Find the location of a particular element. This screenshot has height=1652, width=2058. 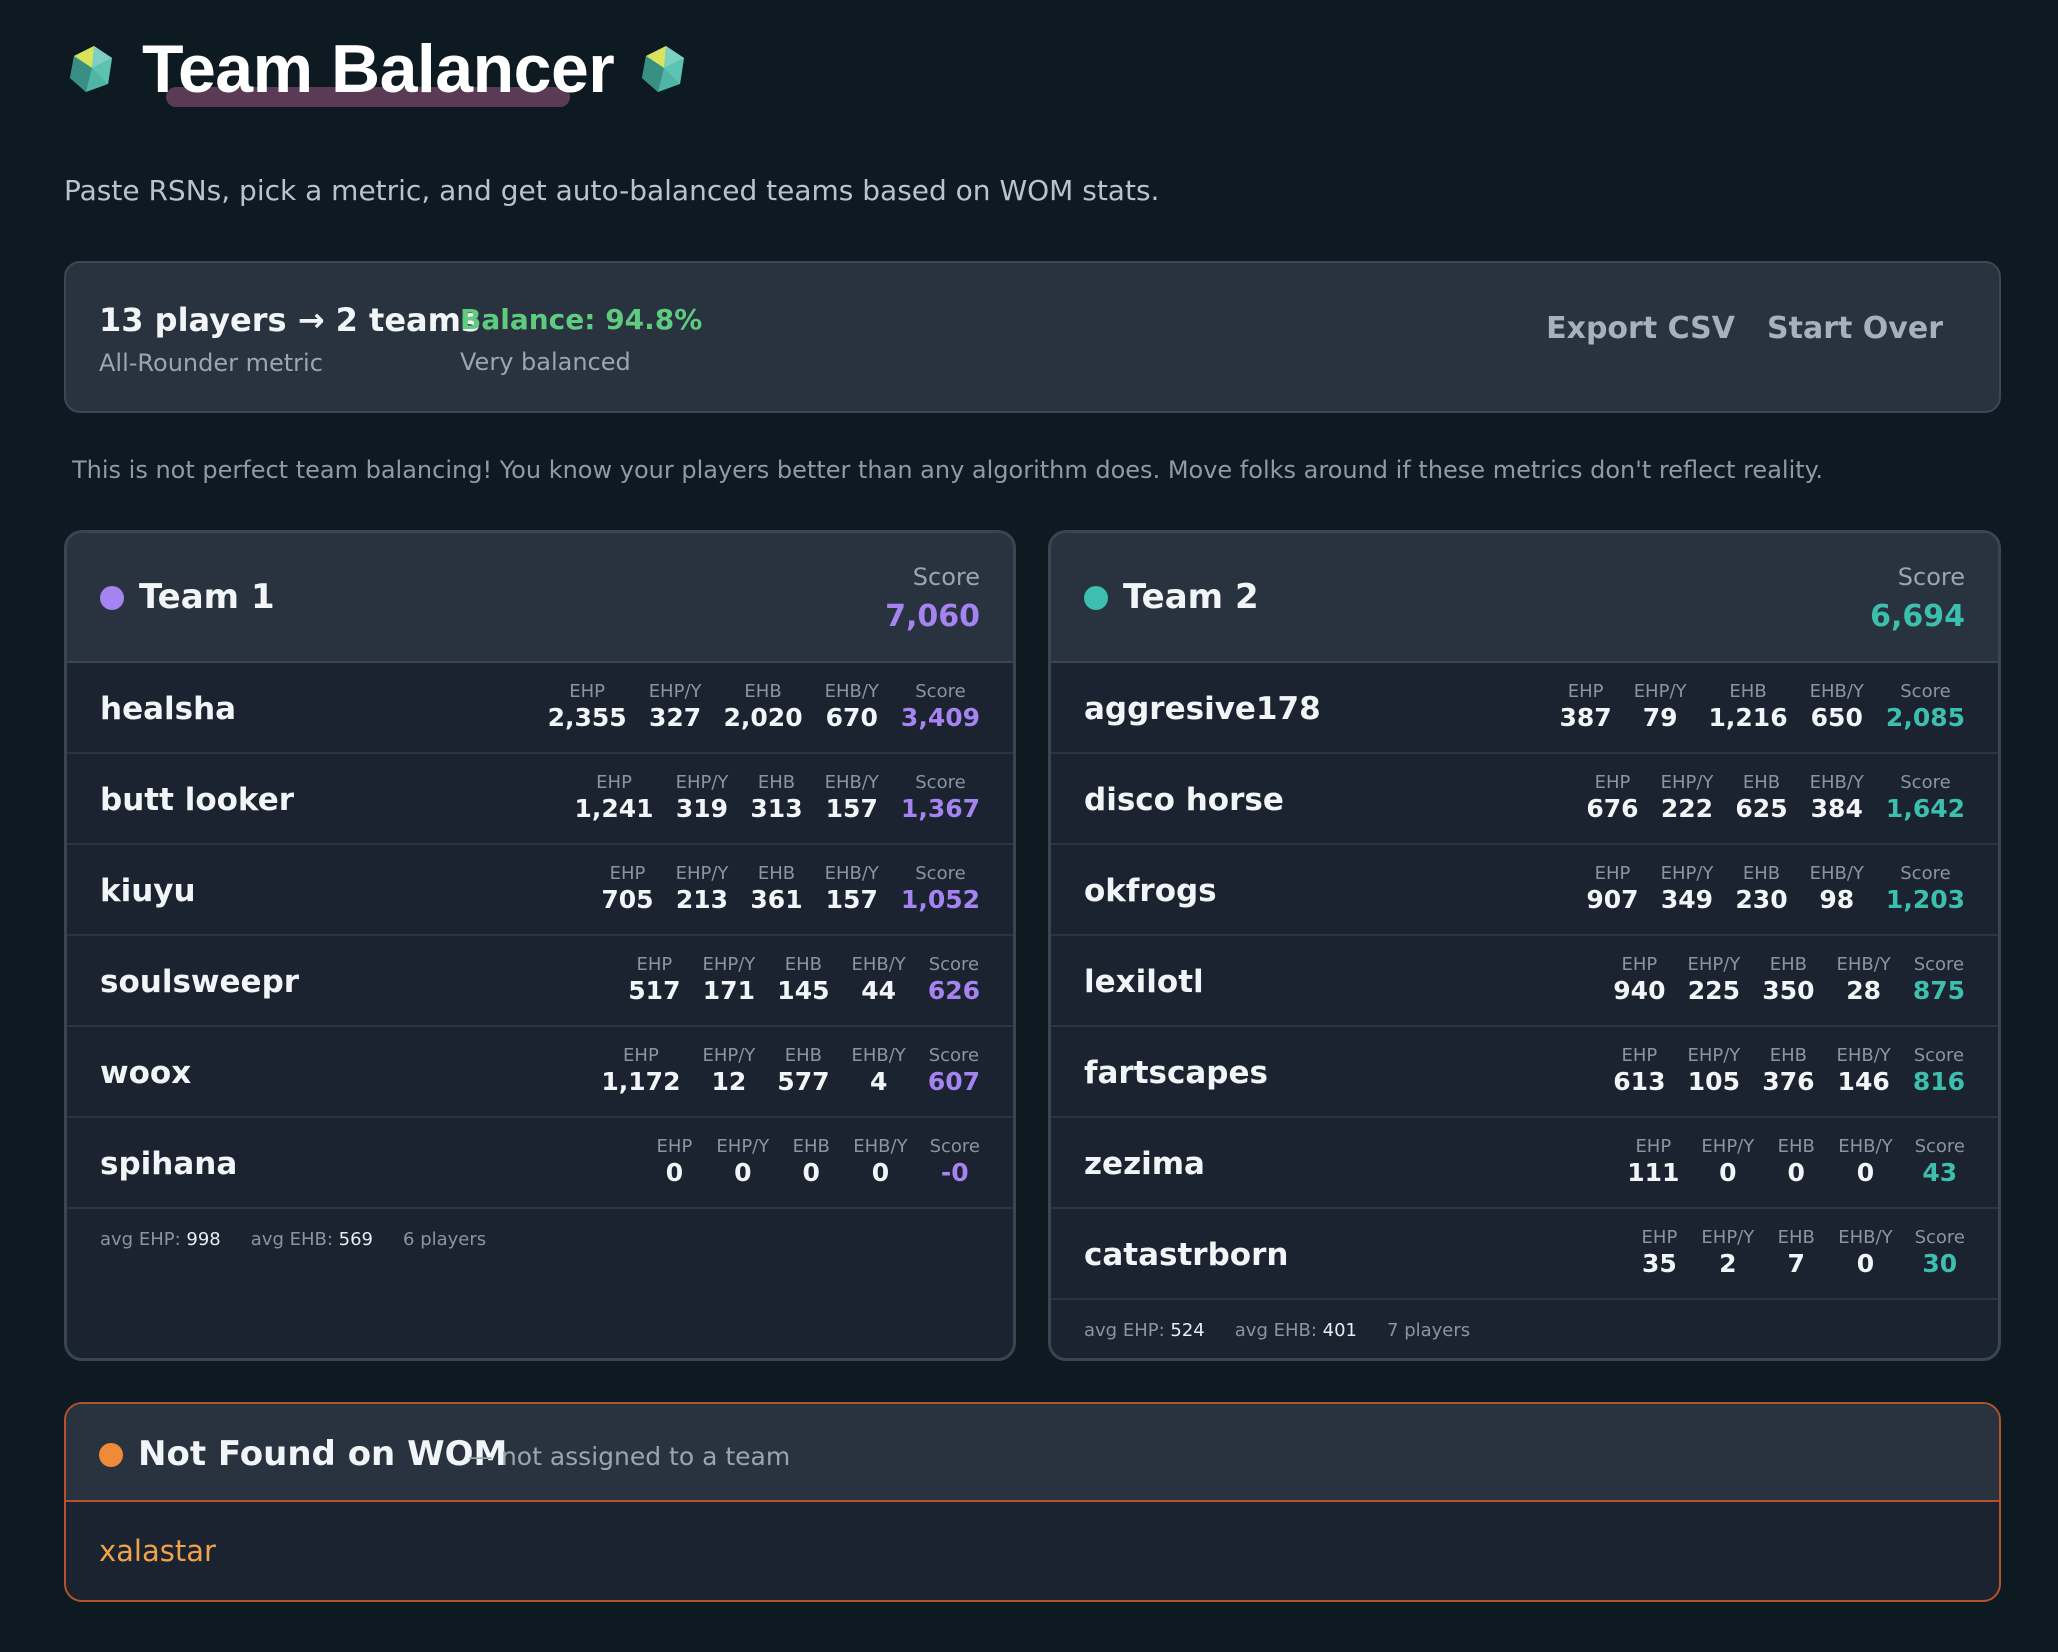

team-score-value: 7,060 is located at coordinates (932, 616).